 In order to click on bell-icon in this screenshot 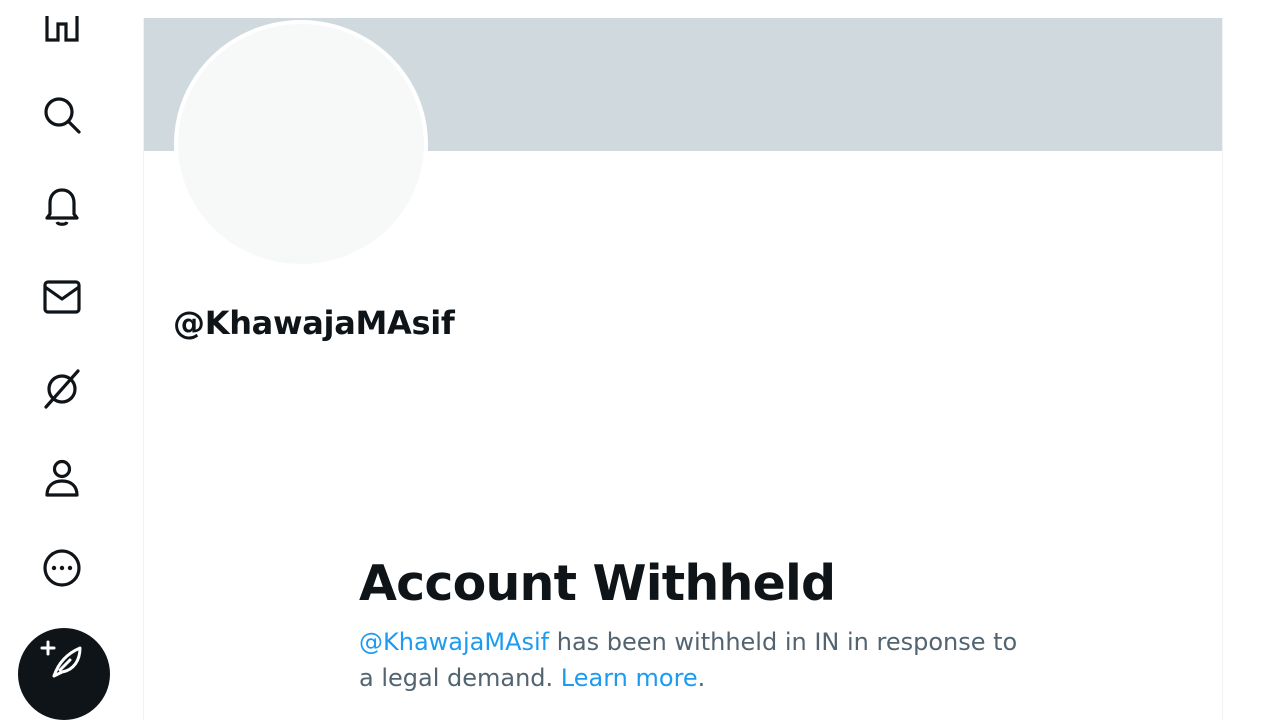, I will do `click(62, 207)`.